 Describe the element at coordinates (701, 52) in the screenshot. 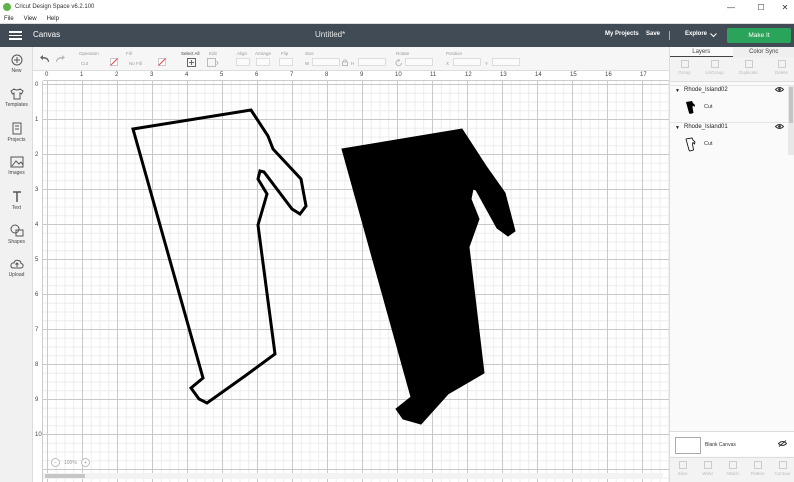

I see `tab-layers: Layers` at that location.